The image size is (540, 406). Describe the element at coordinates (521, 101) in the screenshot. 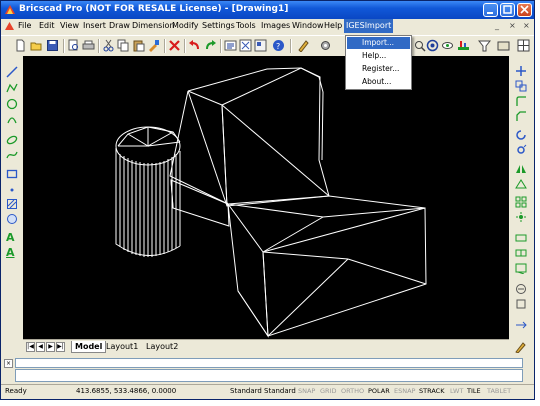

I see `fillet-icon` at that location.